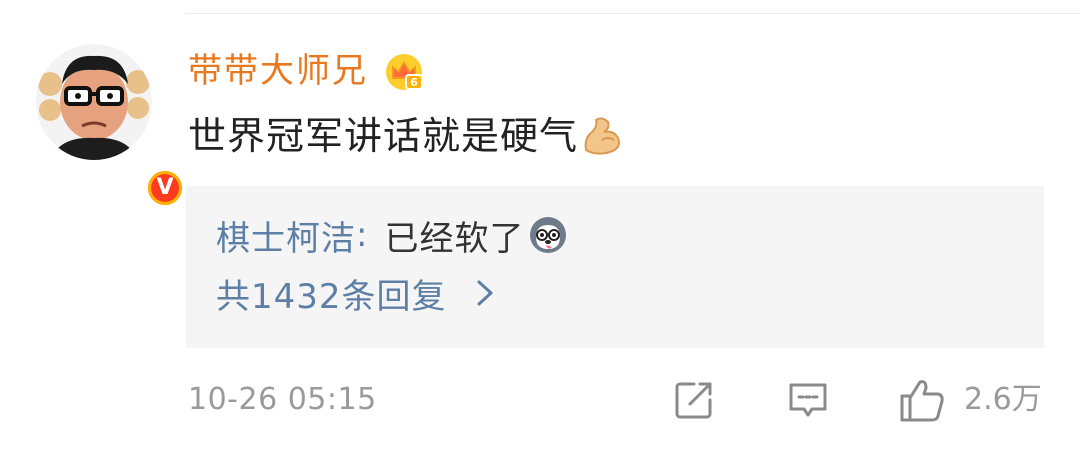 The height and width of the screenshot is (466, 1080). I want to click on top-divider, so click(633, 13).